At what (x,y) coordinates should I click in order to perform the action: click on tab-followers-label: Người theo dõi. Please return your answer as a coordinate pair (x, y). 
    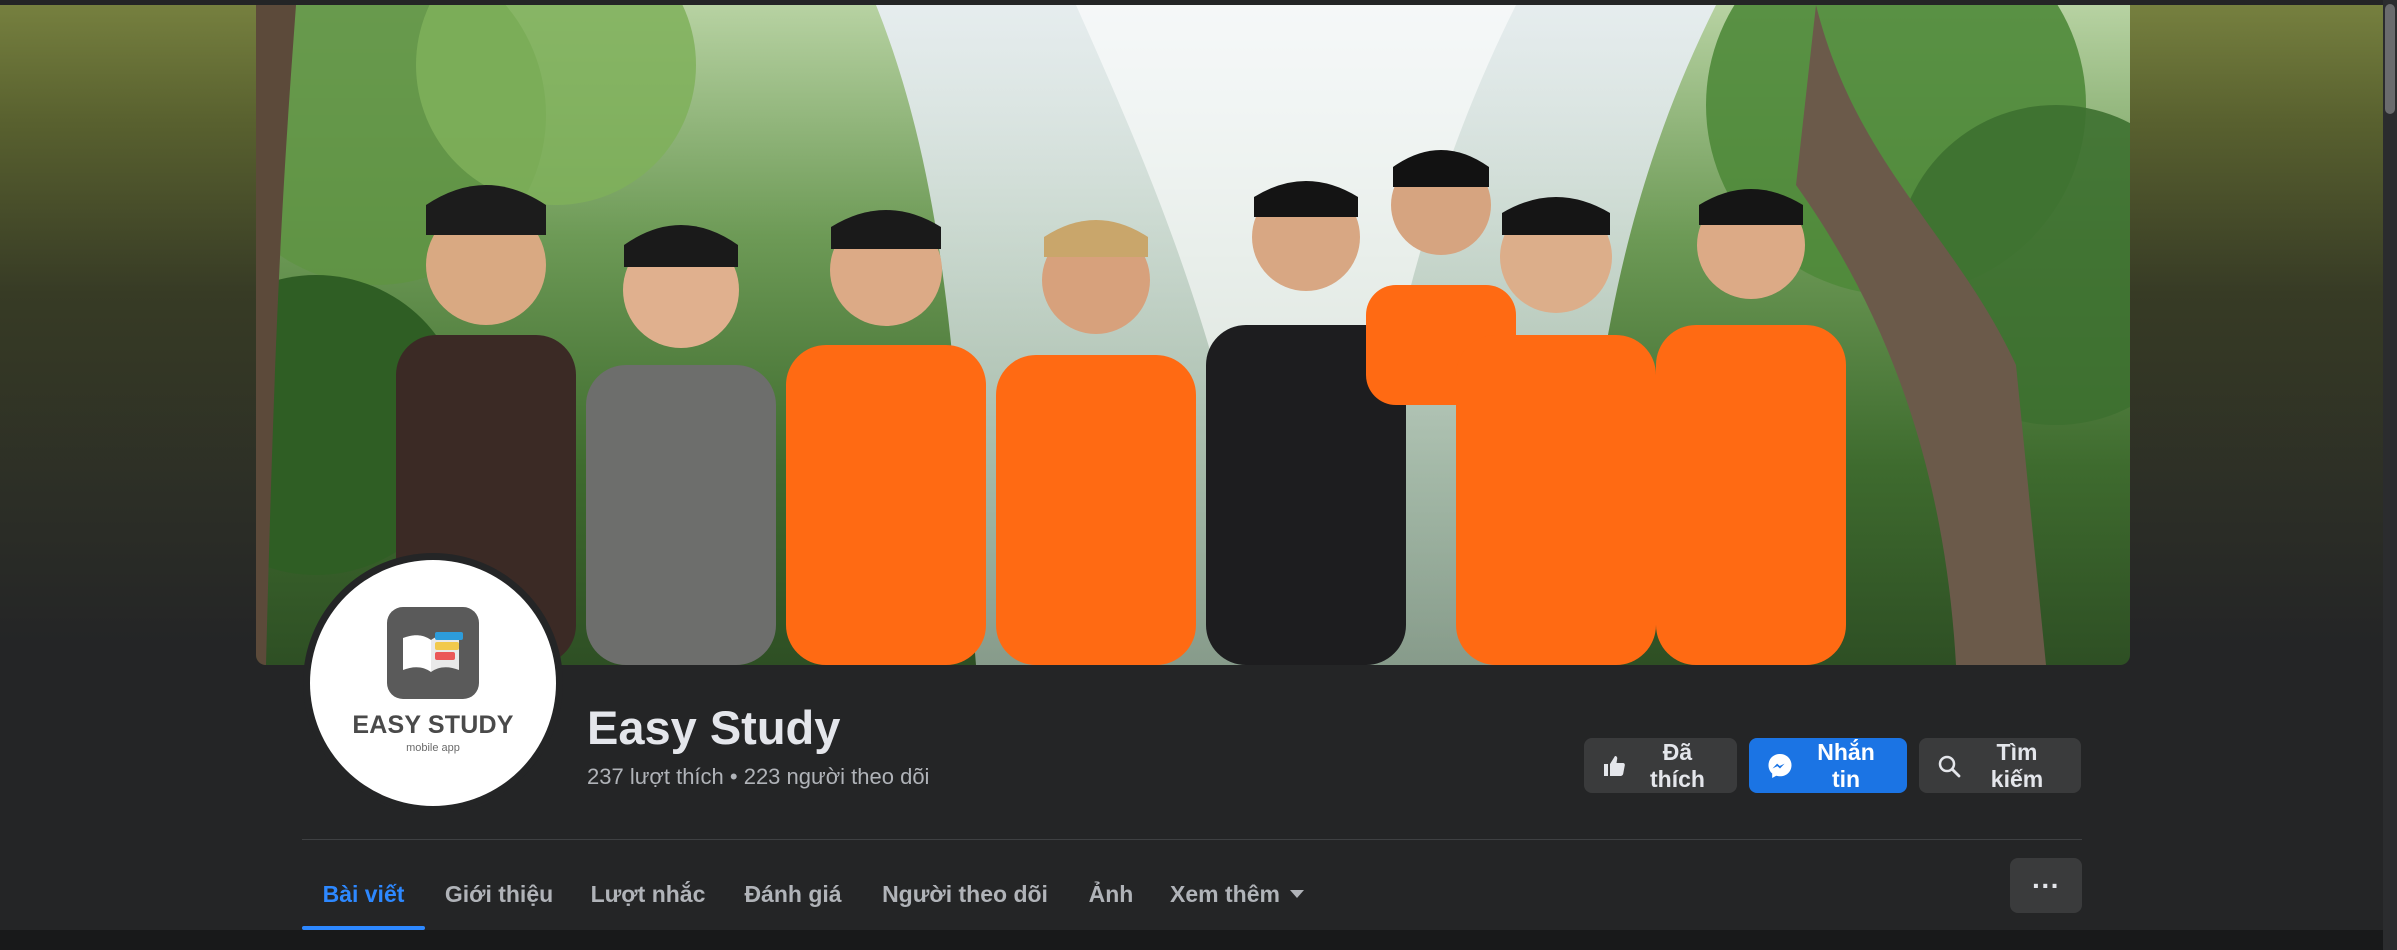
    Looking at the image, I should click on (965, 893).